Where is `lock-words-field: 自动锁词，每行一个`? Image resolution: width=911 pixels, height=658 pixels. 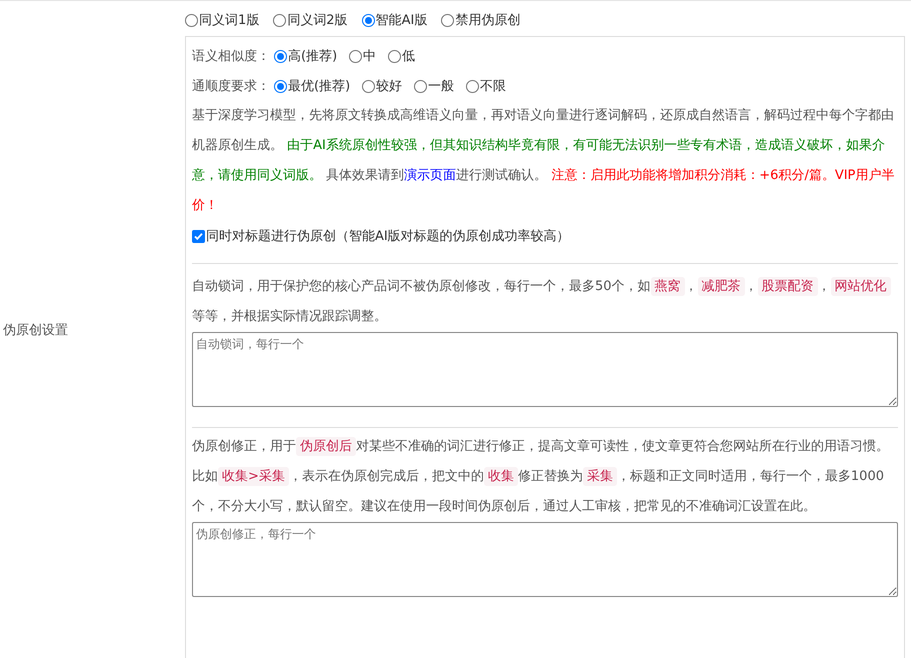 lock-words-field: 自动锁词，每行一个 is located at coordinates (545, 369).